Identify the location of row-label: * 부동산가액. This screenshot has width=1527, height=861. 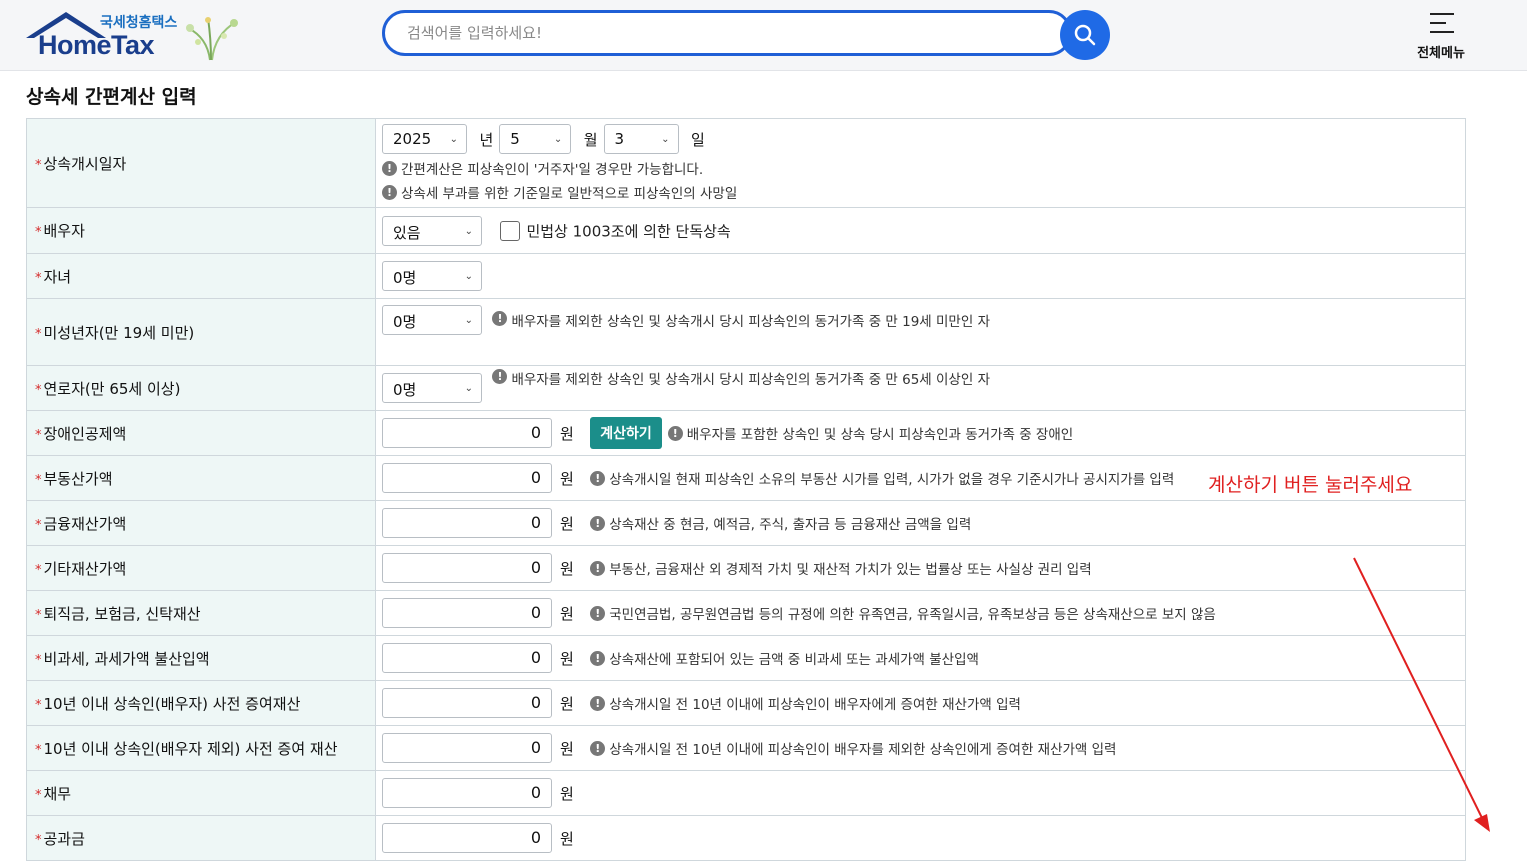
(201, 478).